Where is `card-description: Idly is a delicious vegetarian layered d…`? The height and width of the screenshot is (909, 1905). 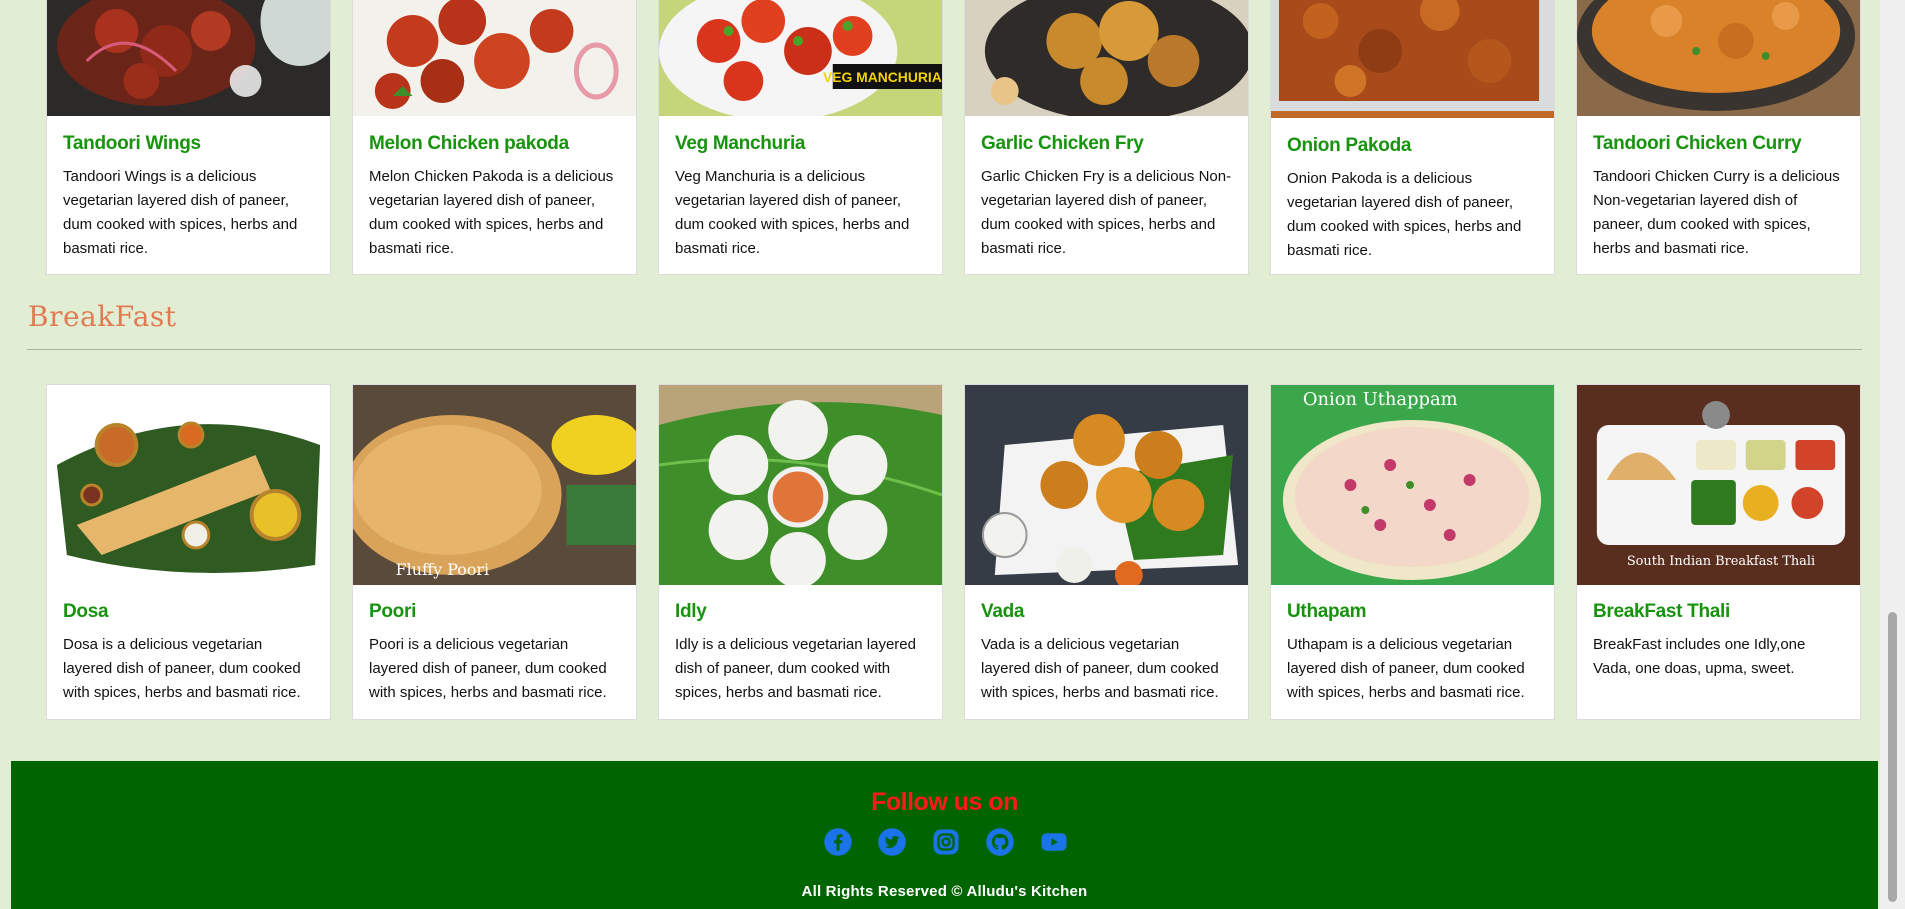
card-description: Idly is a delicious vegetarian layered d… is located at coordinates (795, 668).